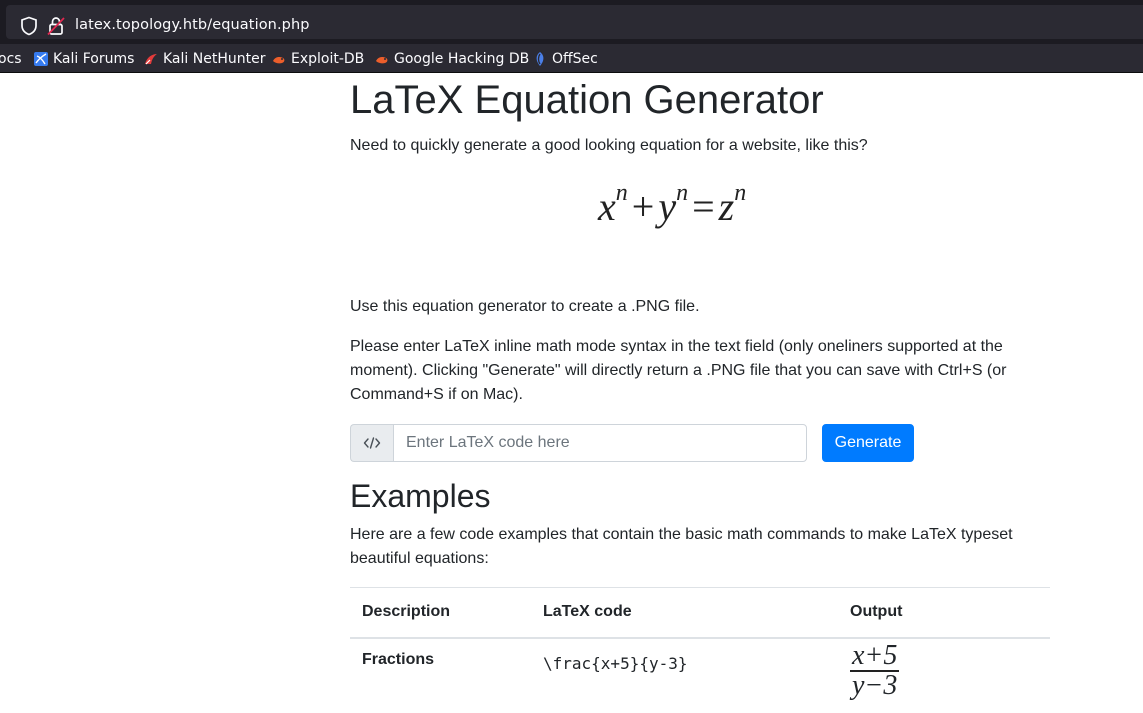  I want to click on ghdb-icon, so click(382, 60).